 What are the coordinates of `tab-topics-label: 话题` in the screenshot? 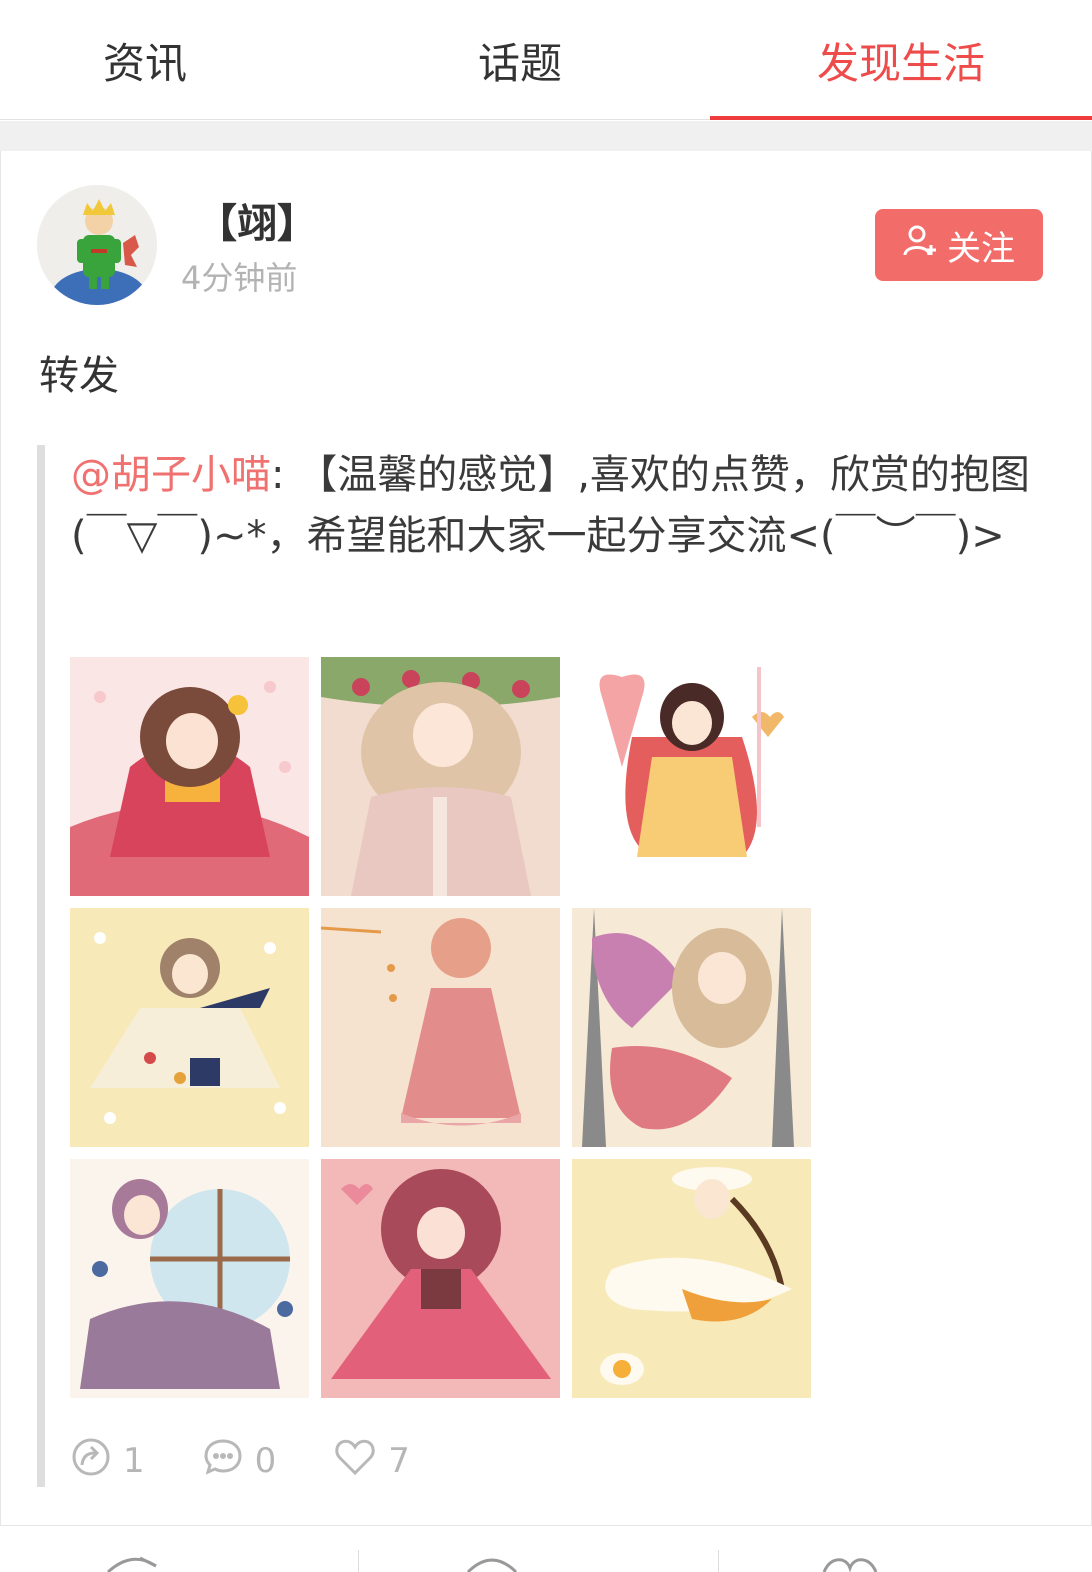 It's located at (519, 63).